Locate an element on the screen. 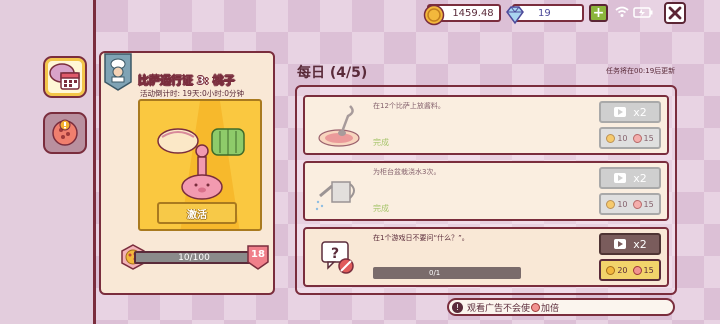  alert-tab-button is located at coordinates (65, 133).